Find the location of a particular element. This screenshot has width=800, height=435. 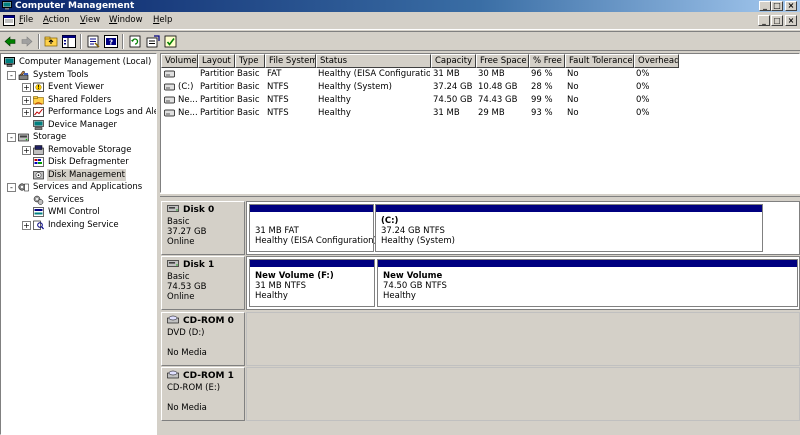

disk-info: CD-ROM (E:) is located at coordinates (194, 388).